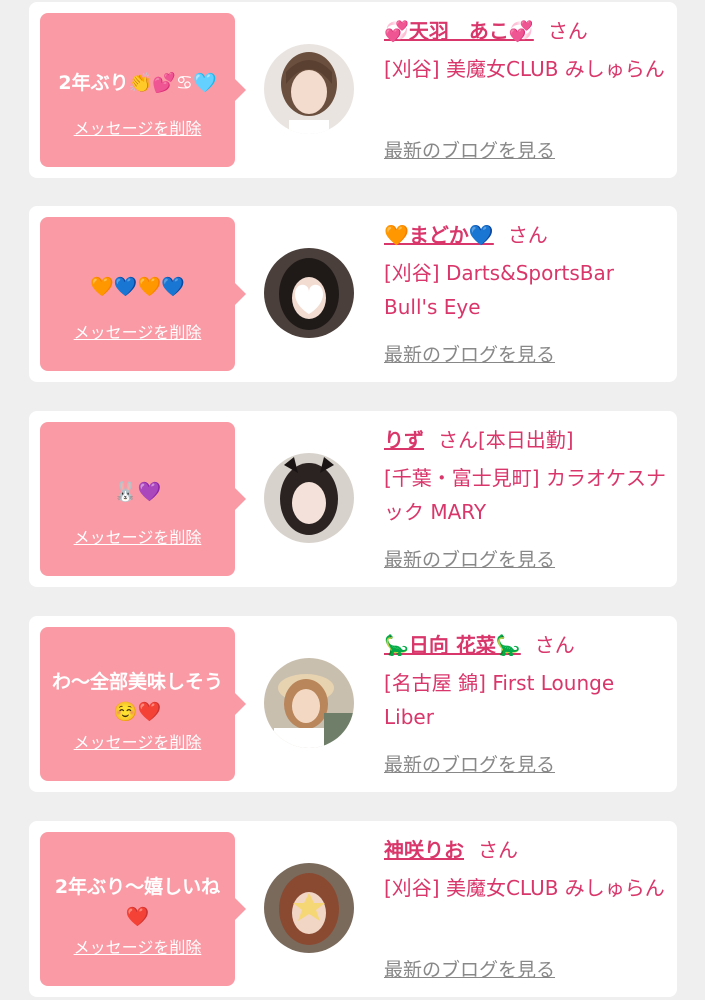  I want to click on name-line: 💞天羽 あこ💞 さん, so click(529, 31).